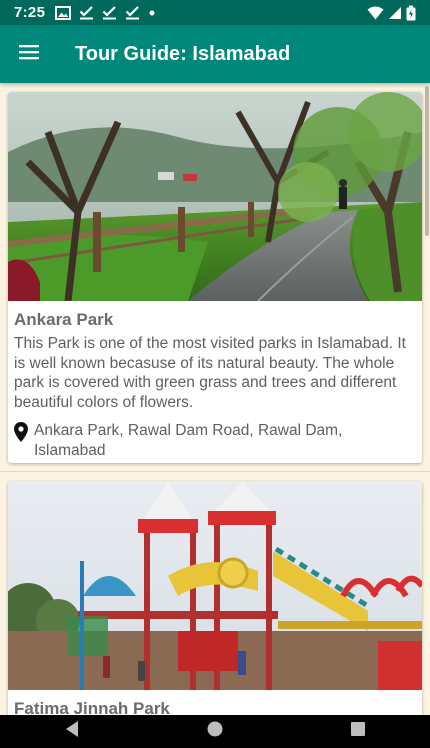  I want to click on notification-icons, so click(105, 12).